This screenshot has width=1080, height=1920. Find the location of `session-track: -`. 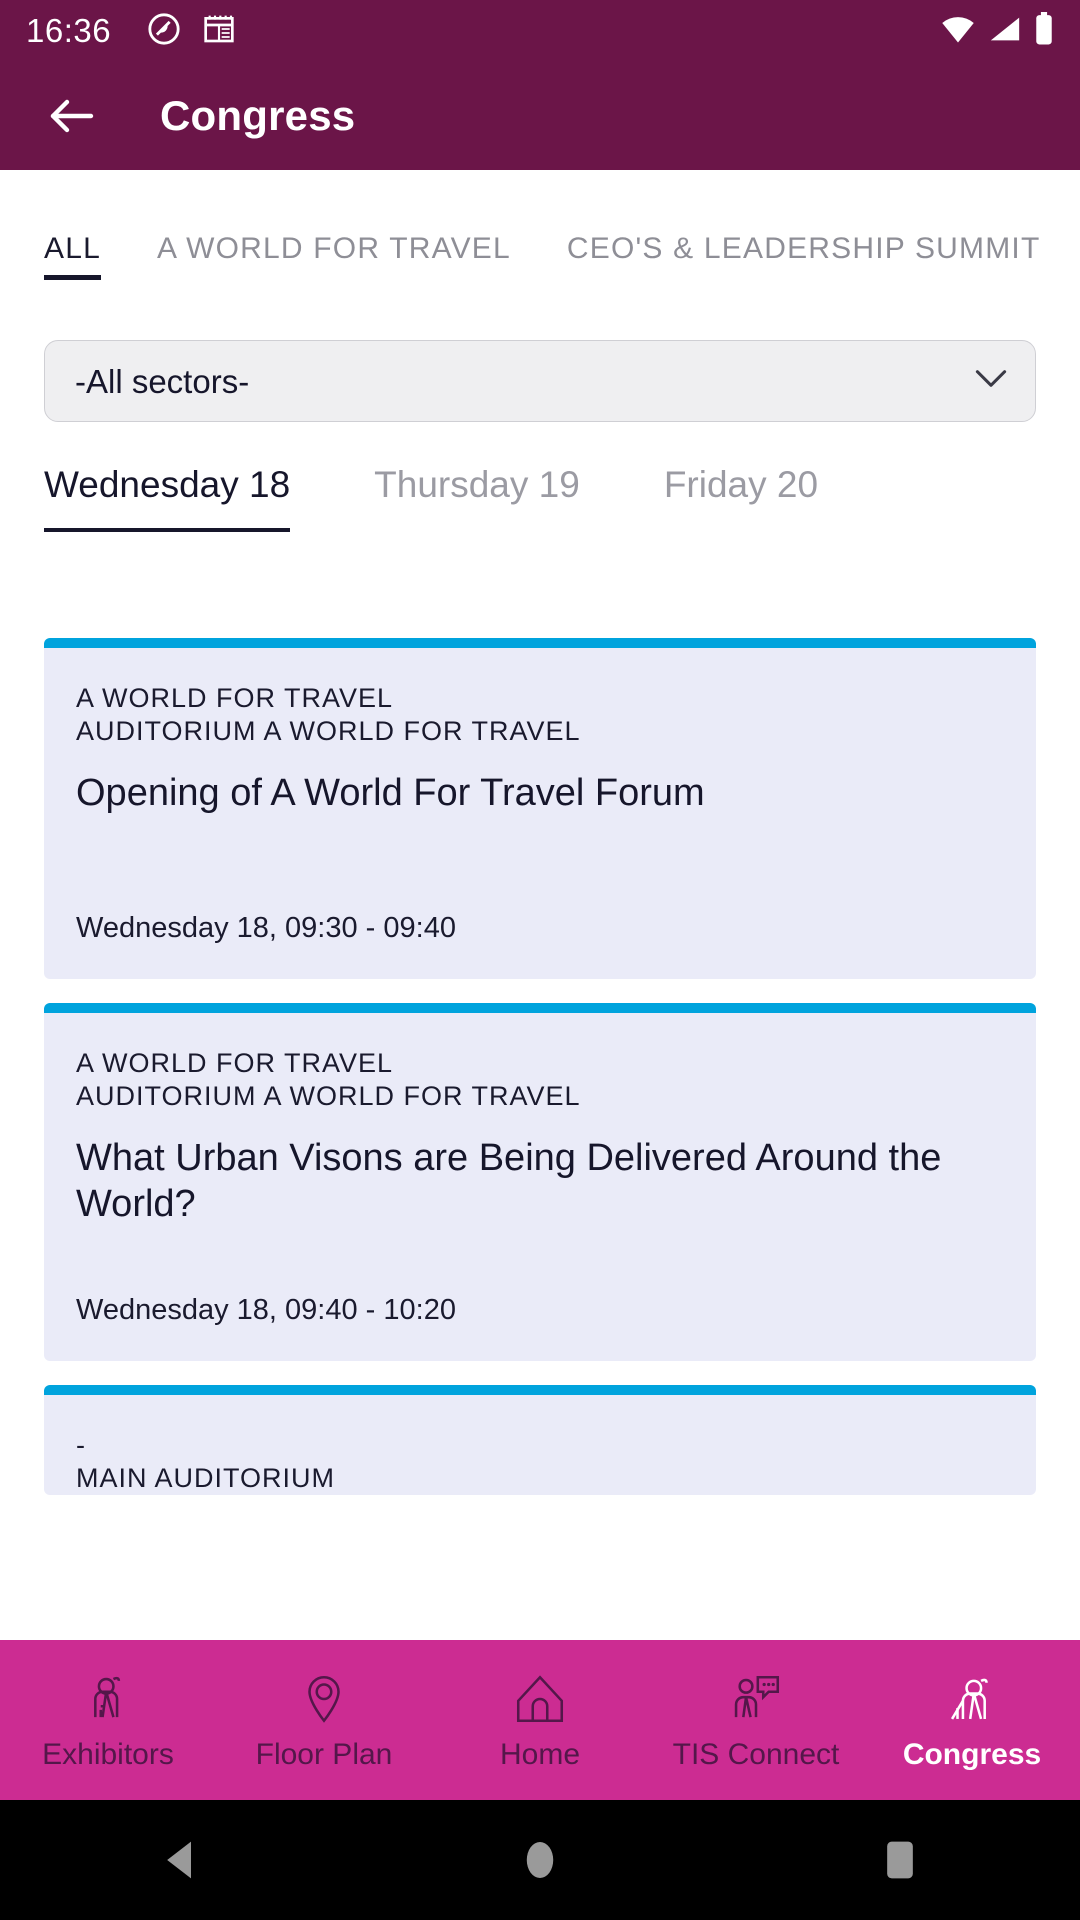

session-track: - is located at coordinates (81, 1444).